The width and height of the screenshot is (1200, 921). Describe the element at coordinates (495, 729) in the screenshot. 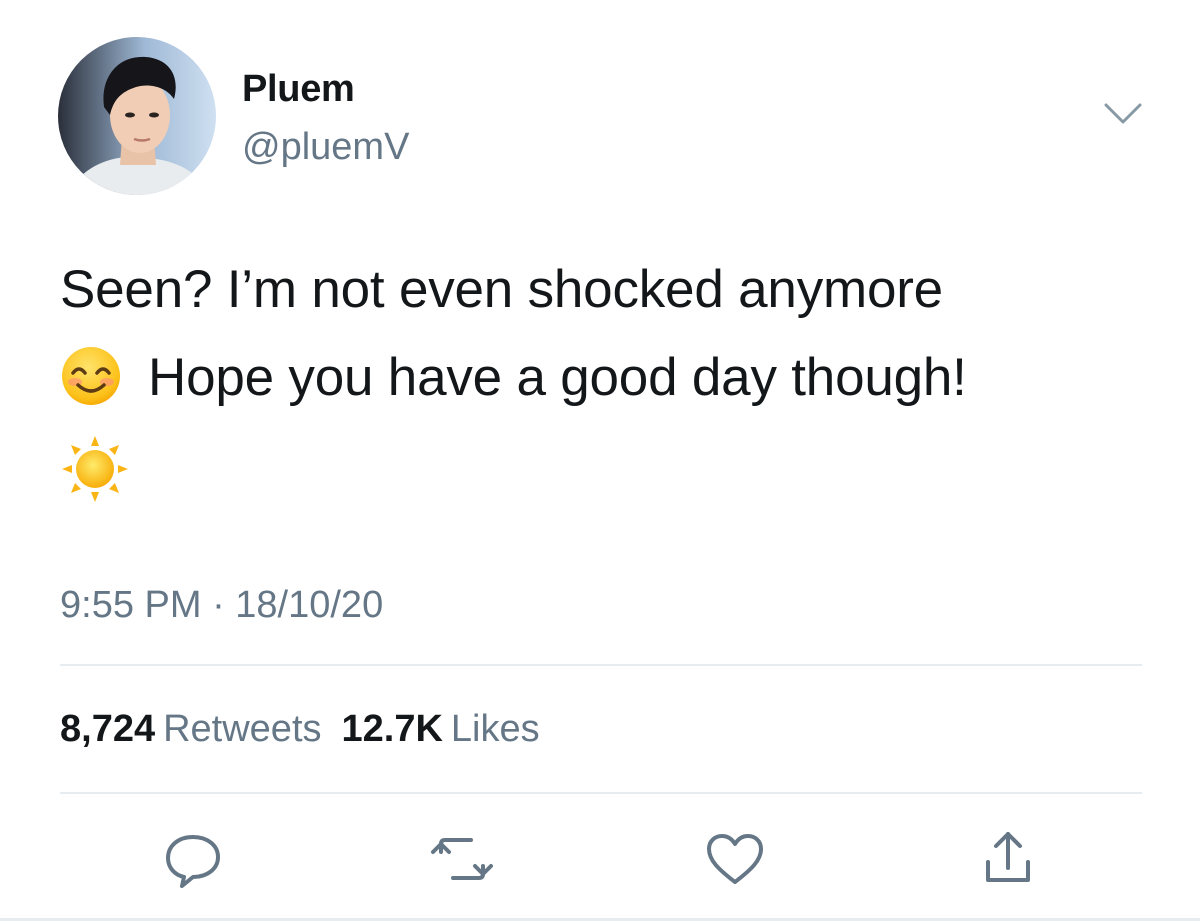

I see `likes-label: Likes` at that location.